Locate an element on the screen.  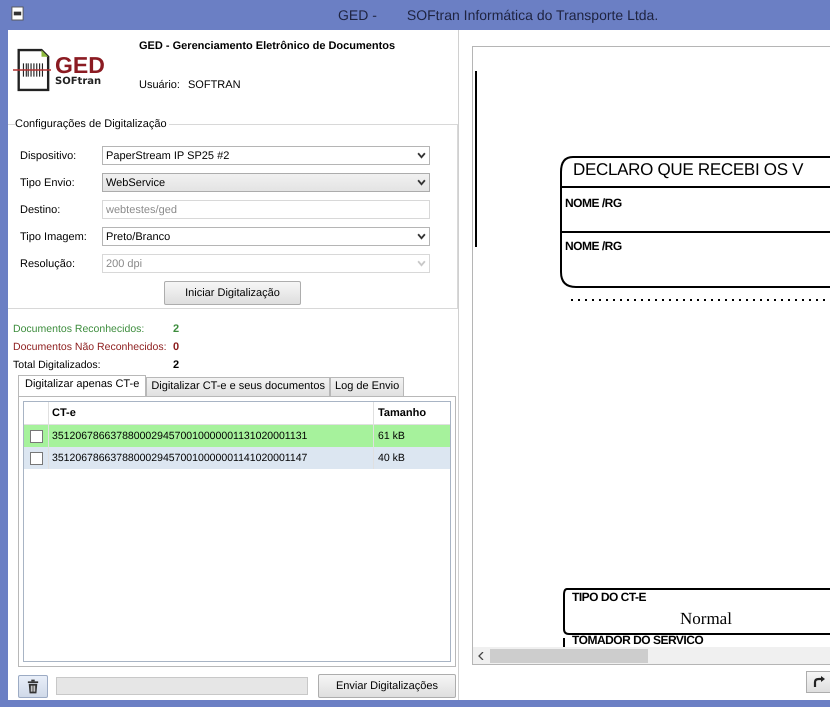
table-row: 35120678663788000294570010000001141020001147 40 kB is located at coordinates (237, 458).